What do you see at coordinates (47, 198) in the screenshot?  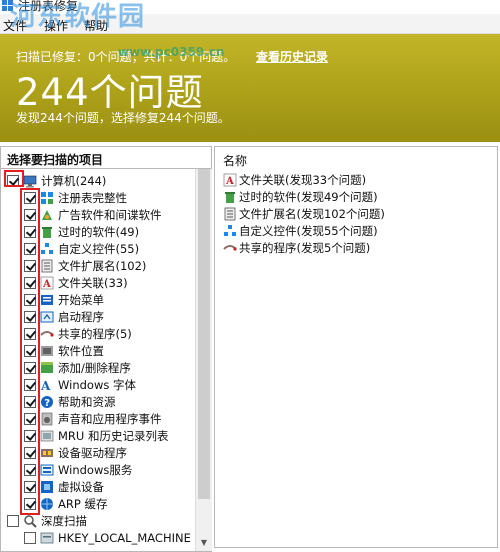 I see `registry-icon` at bounding box center [47, 198].